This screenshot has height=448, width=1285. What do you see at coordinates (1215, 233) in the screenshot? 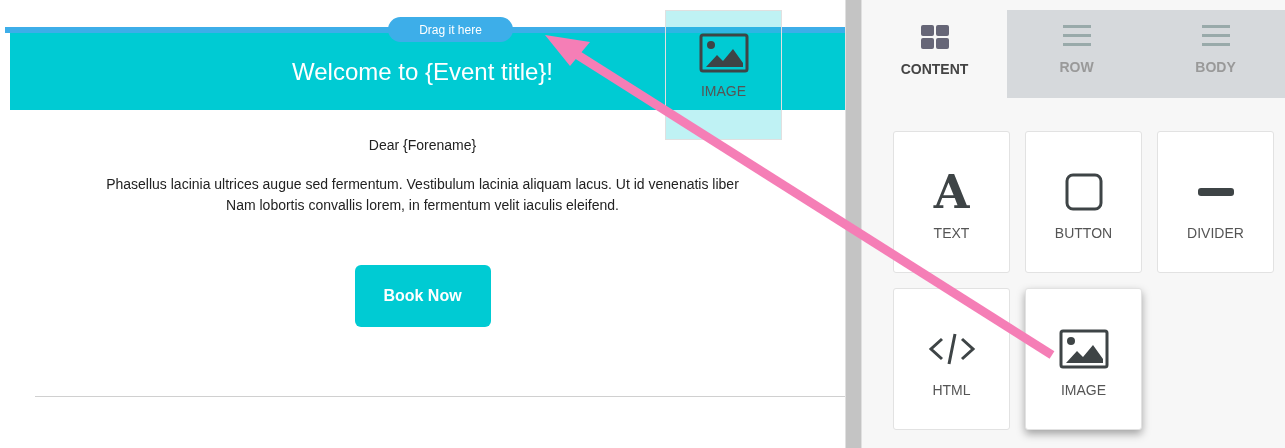
I see `tile-label: DIVIDER` at bounding box center [1215, 233].